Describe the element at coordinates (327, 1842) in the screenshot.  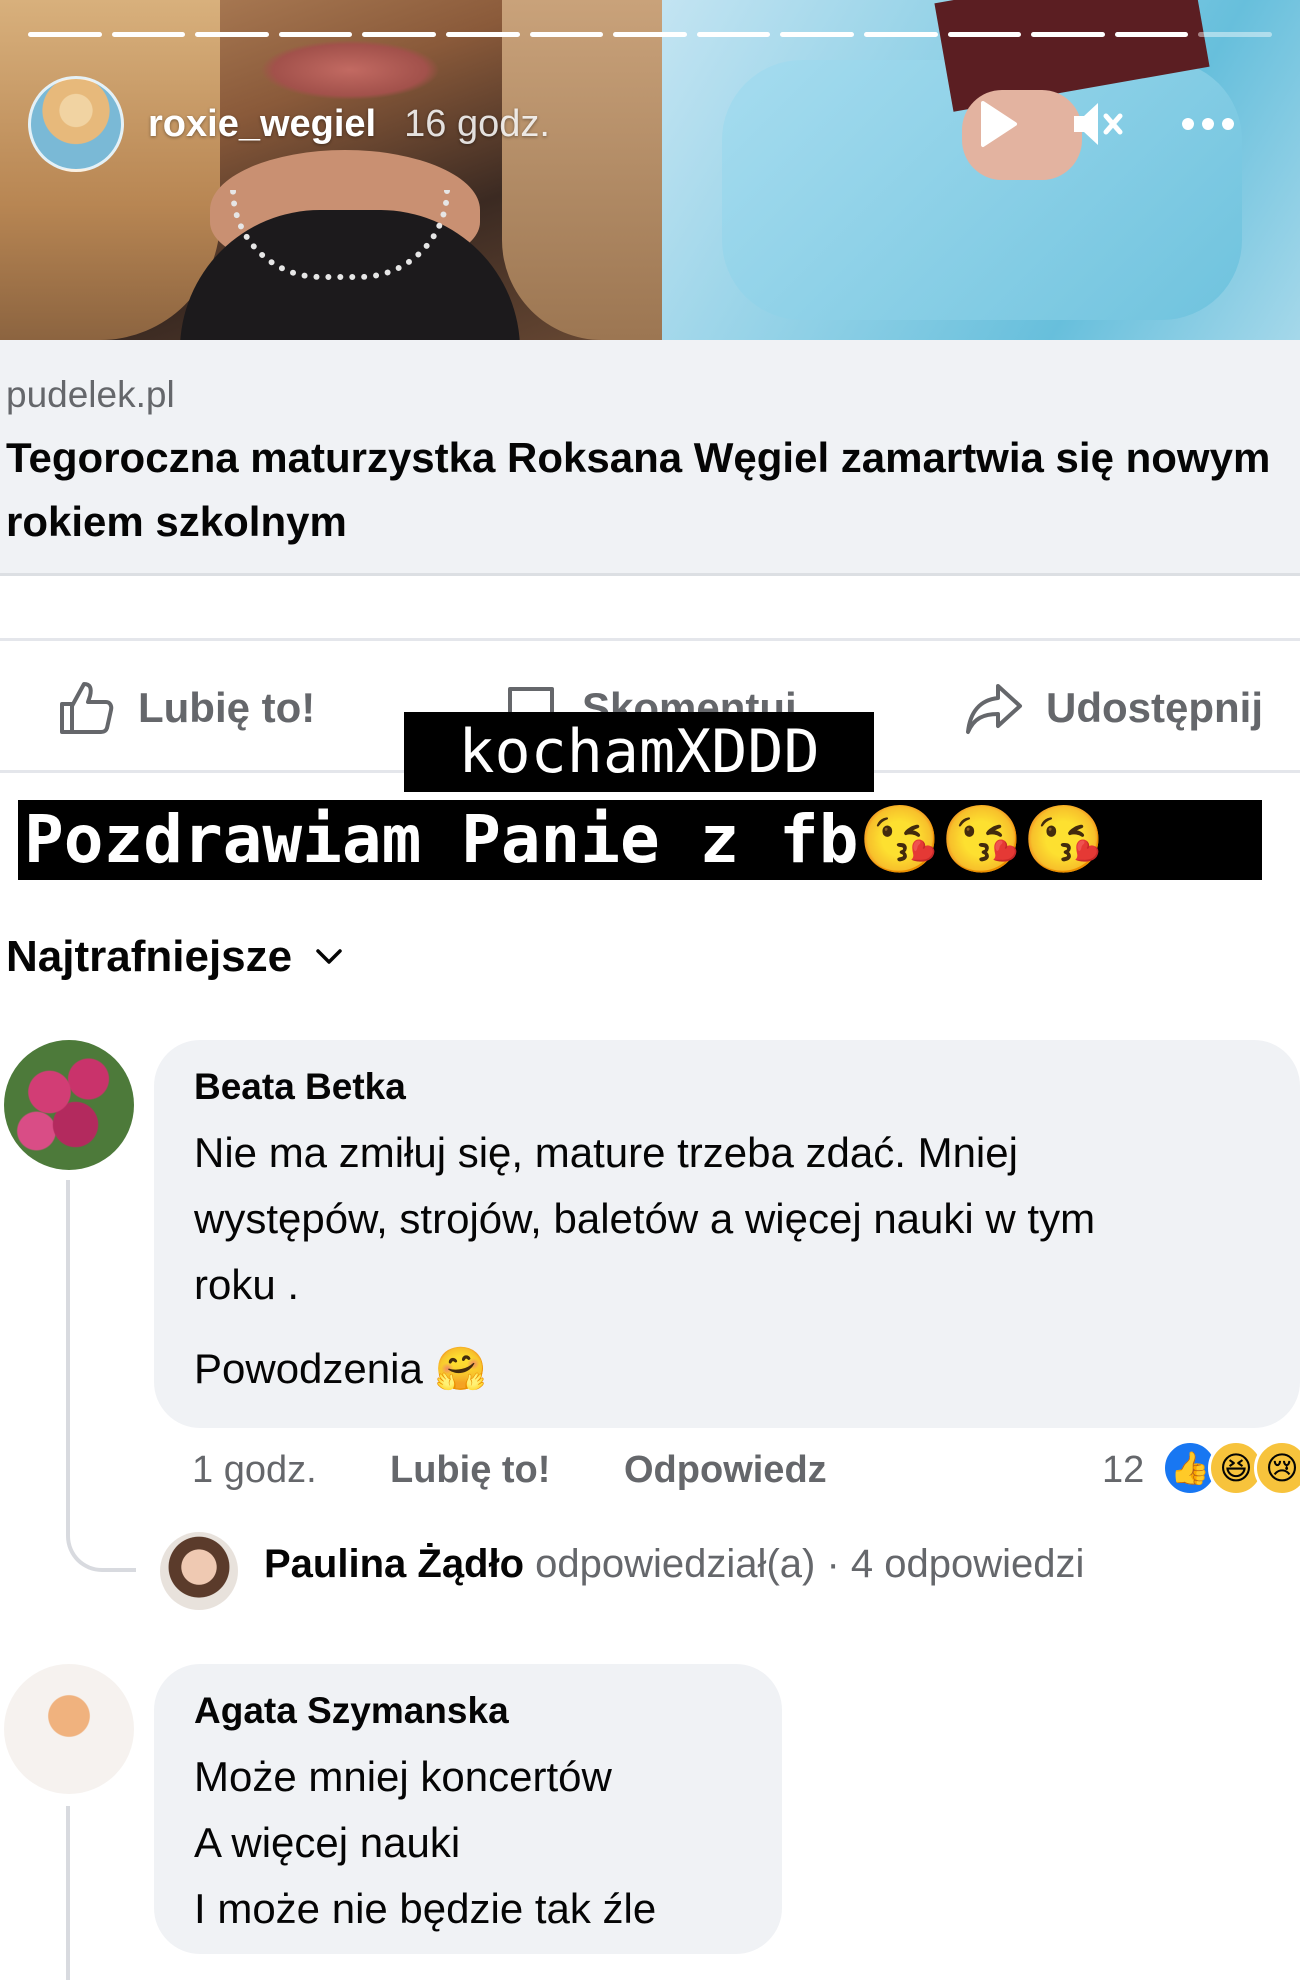
I see `comment-text-line: A więcej nauki` at that location.